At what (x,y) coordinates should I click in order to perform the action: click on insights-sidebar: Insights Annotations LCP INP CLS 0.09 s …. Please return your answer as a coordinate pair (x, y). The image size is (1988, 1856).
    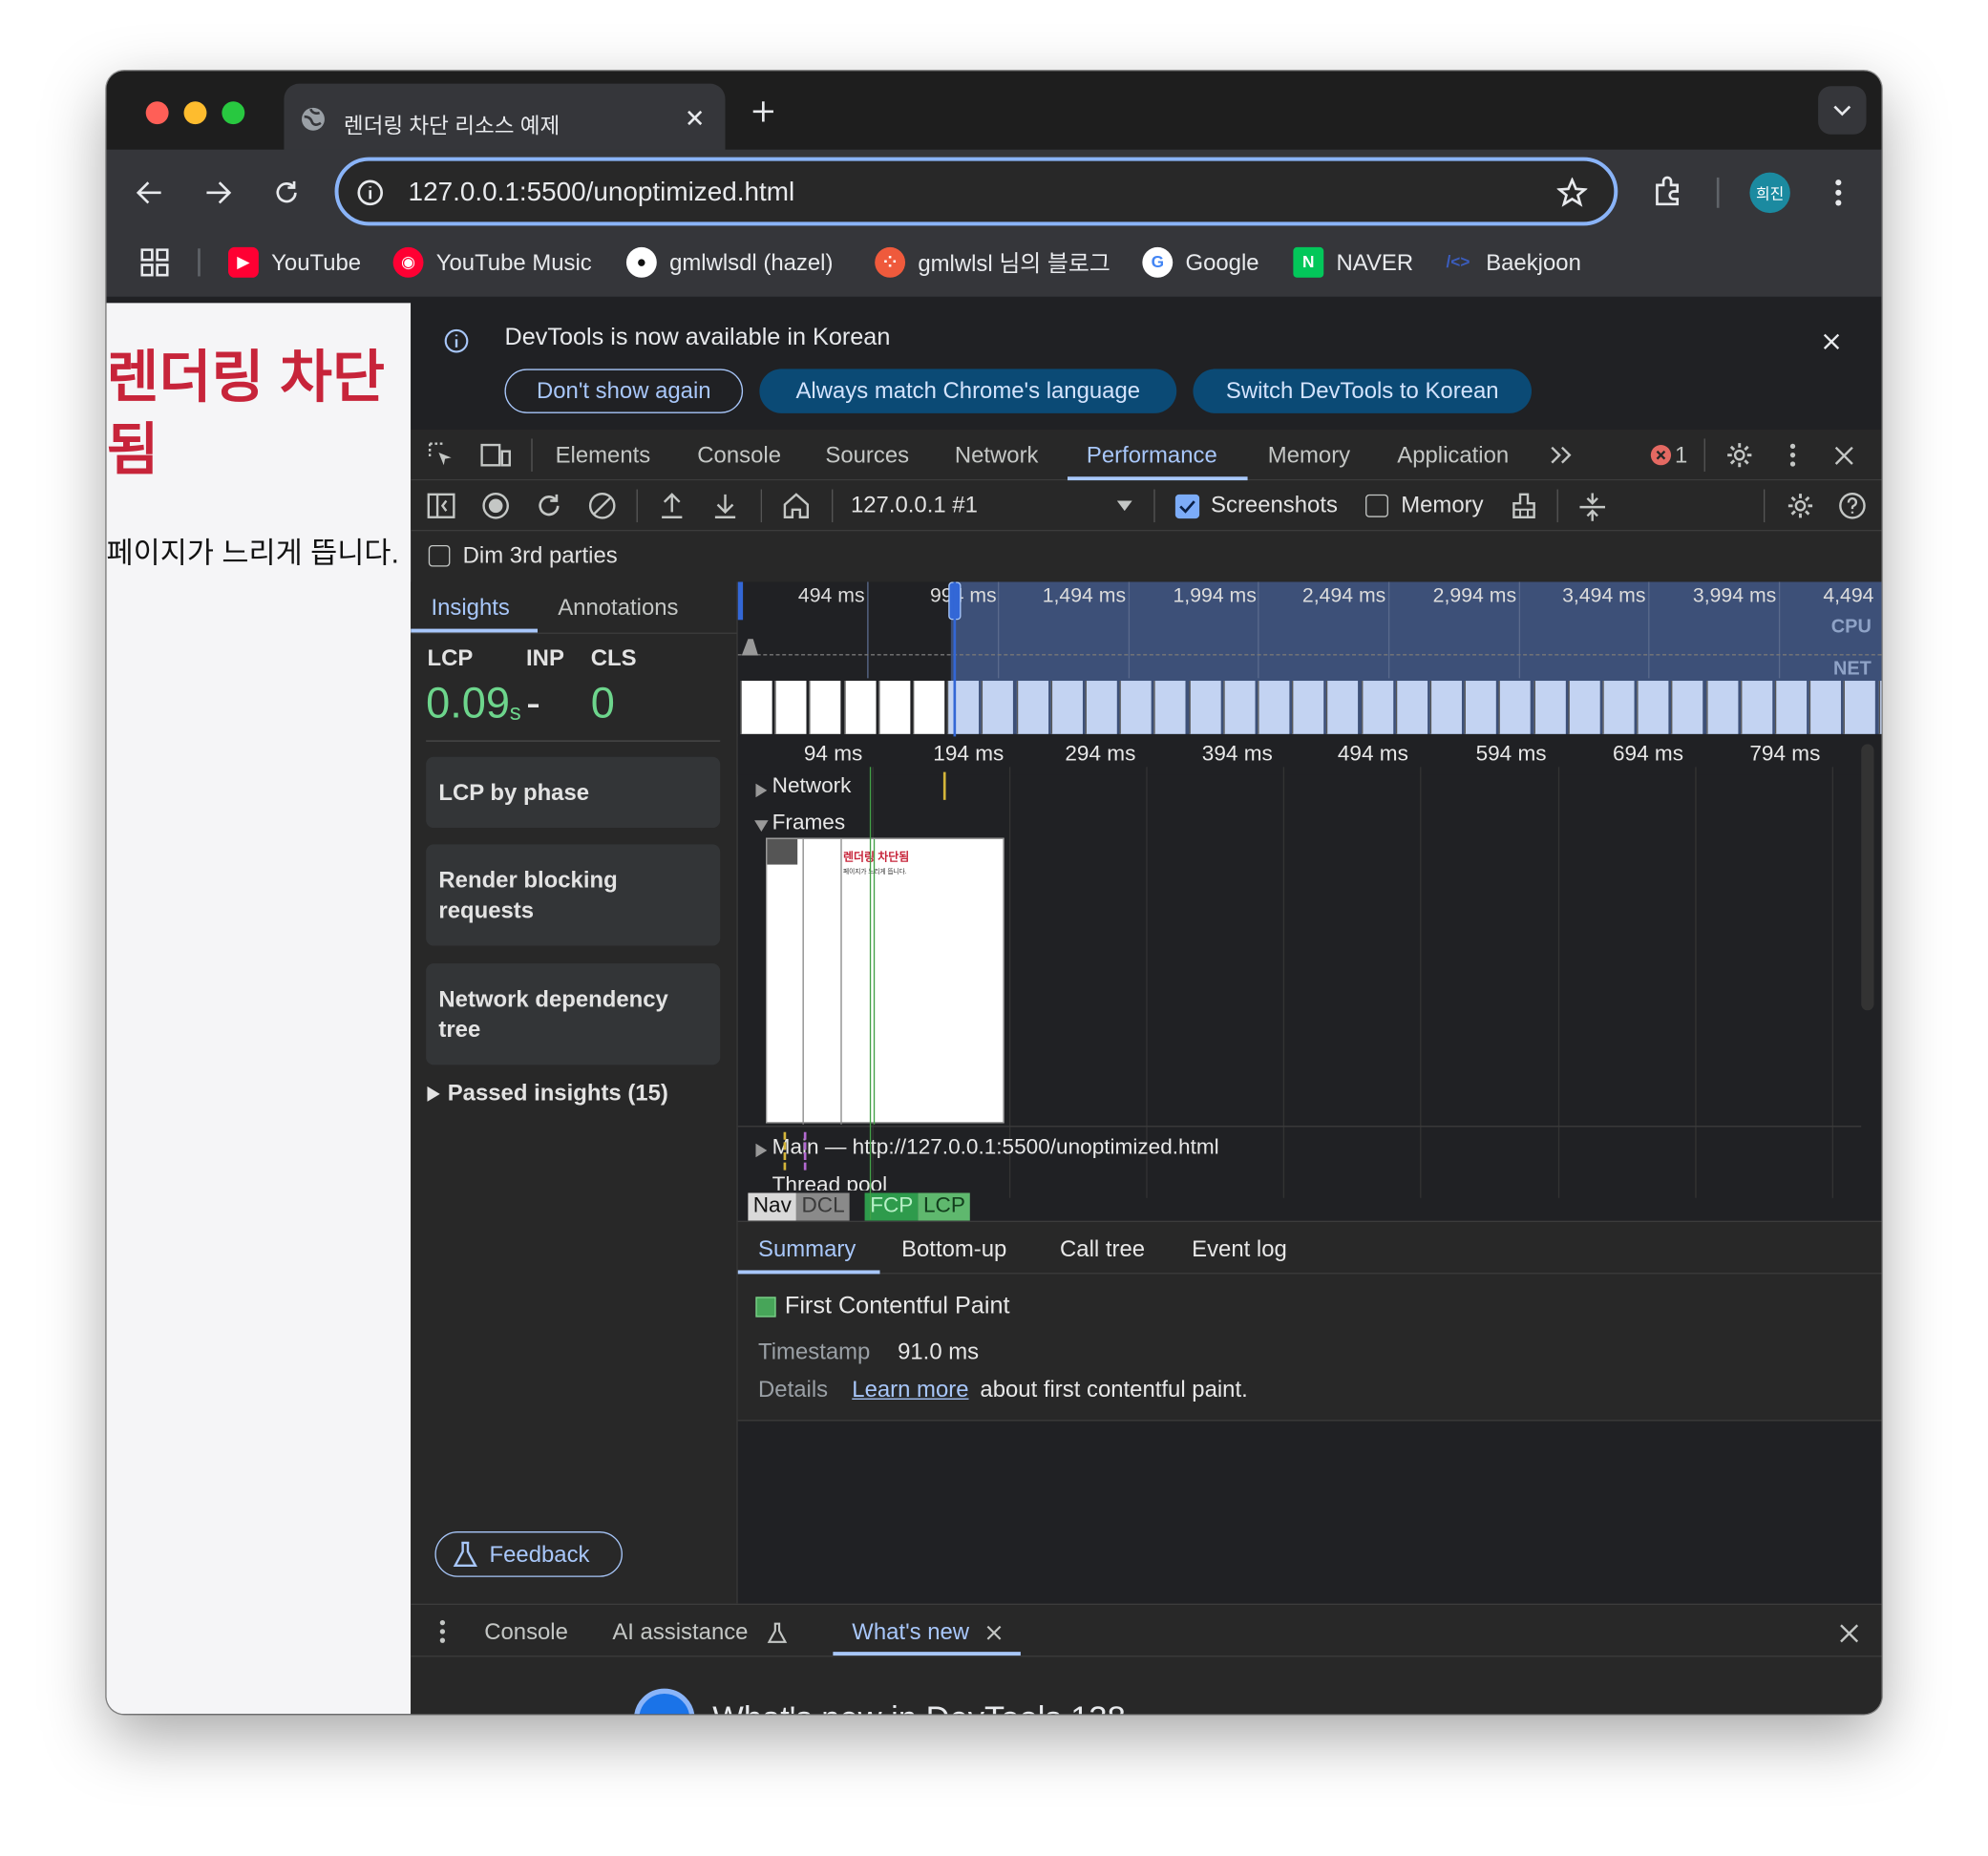
    Looking at the image, I should click on (574, 1092).